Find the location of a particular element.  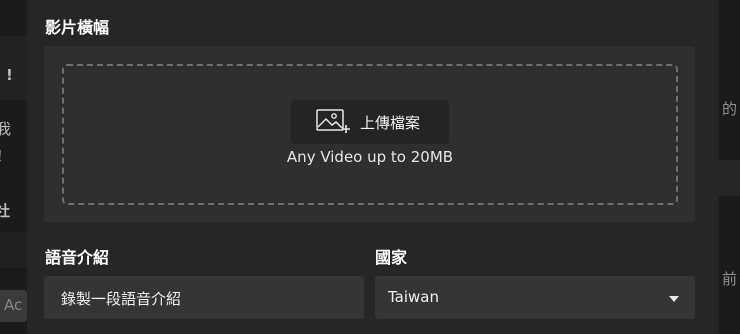

upload-file-button: 上傳檔案 is located at coordinates (370, 122).